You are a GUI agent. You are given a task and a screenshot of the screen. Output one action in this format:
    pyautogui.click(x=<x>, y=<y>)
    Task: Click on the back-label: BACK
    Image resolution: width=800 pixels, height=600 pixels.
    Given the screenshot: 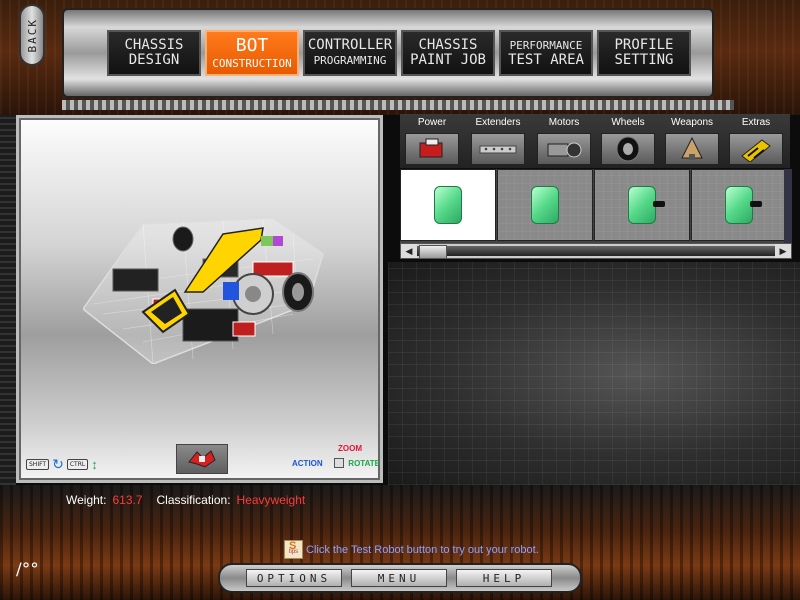 What is the action you would take?
    pyautogui.click(x=32, y=35)
    